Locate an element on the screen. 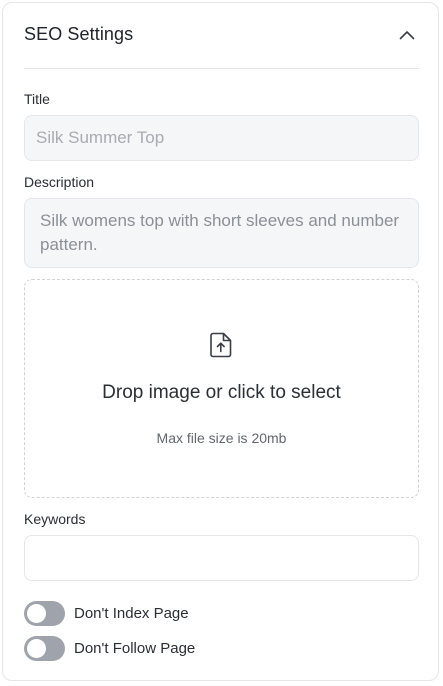 Image resolution: width=443 pixels, height=686 pixels. keywords-label: Keywords is located at coordinates (55, 519).